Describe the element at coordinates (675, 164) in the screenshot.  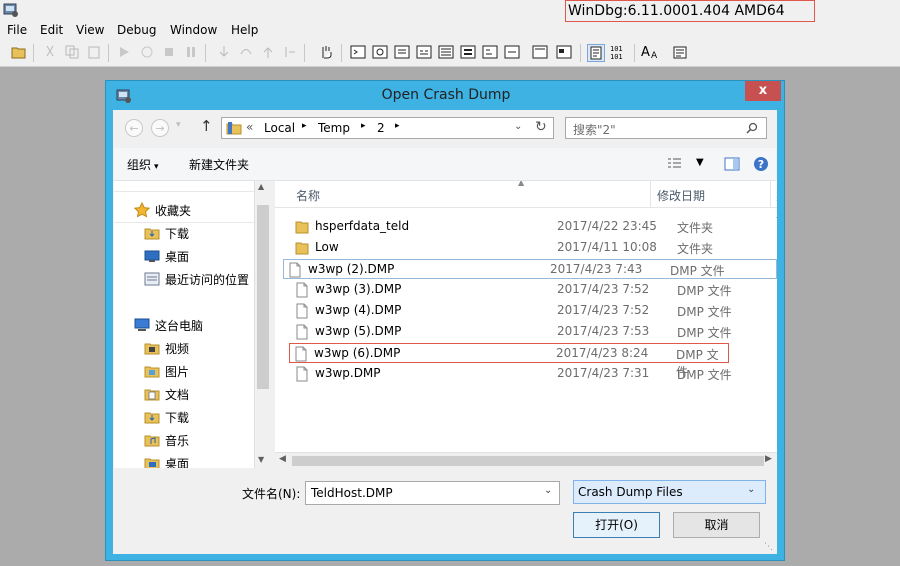
I see `view-options-icon` at that location.